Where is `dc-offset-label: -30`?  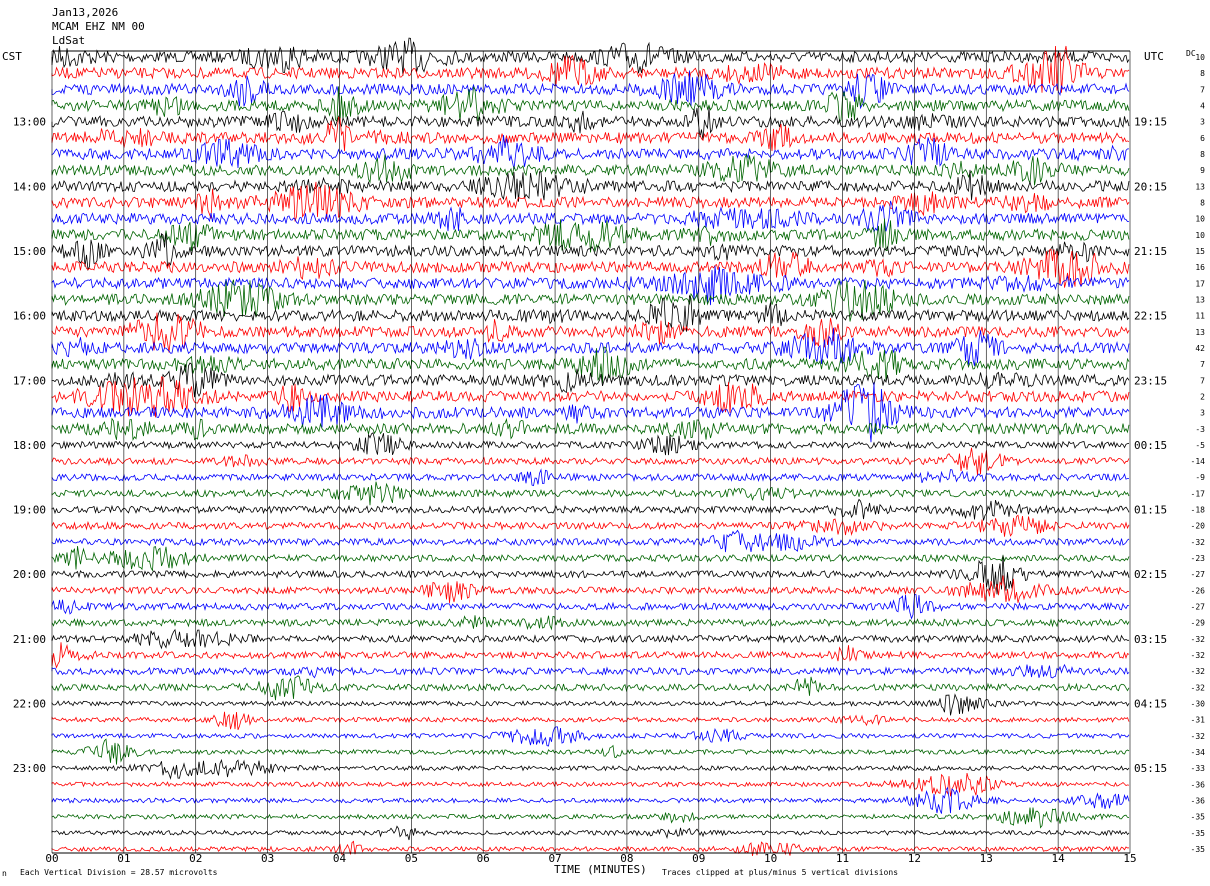 dc-offset-label: -30 is located at coordinates (1198, 704).